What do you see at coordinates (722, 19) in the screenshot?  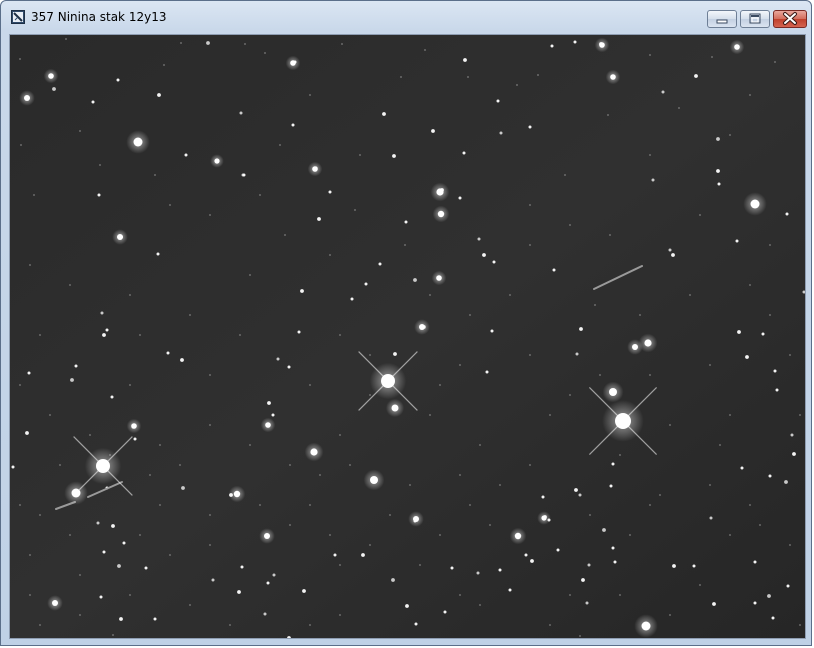 I see `minimize-button` at bounding box center [722, 19].